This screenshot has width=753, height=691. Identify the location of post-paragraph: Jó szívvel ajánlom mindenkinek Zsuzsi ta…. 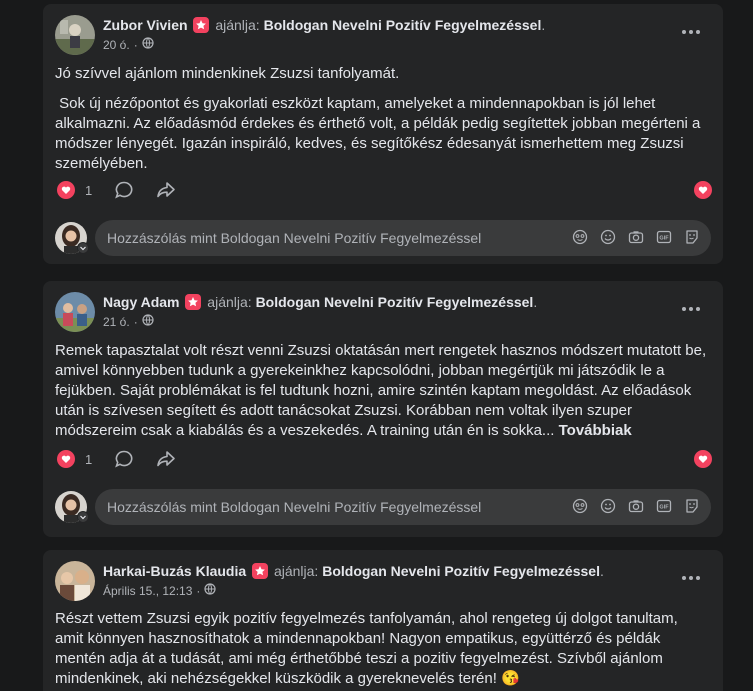
(227, 73).